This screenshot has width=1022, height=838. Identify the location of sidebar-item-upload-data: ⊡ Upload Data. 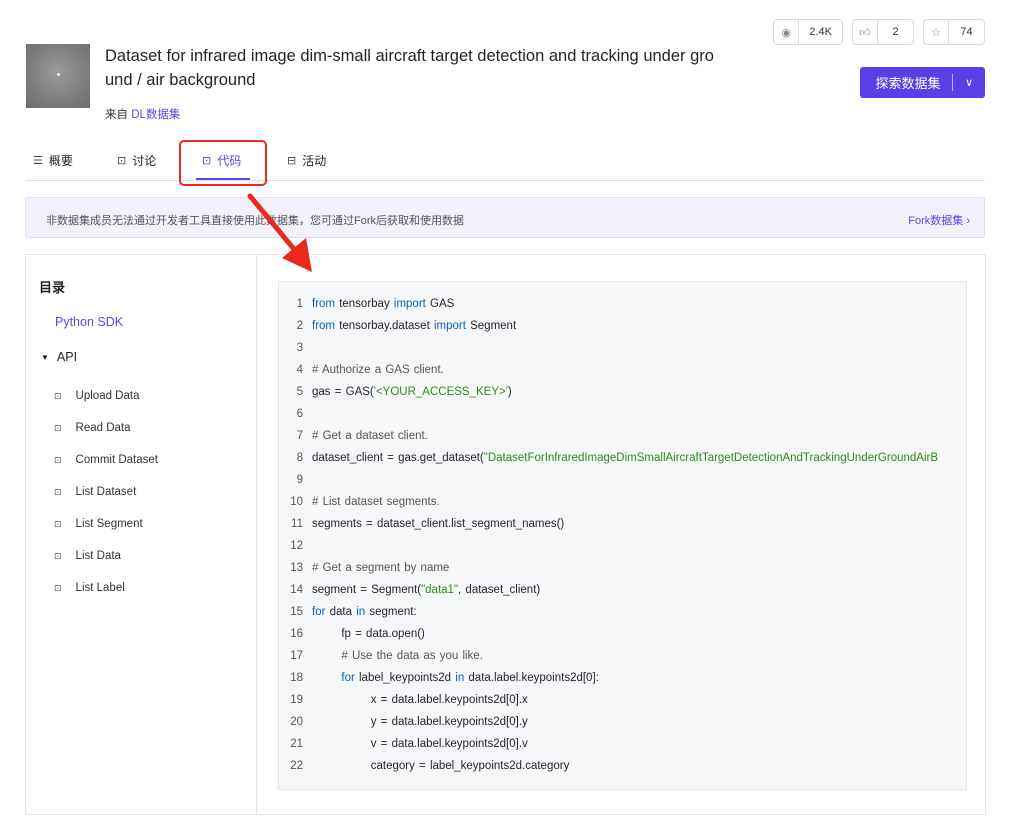
(96, 396).